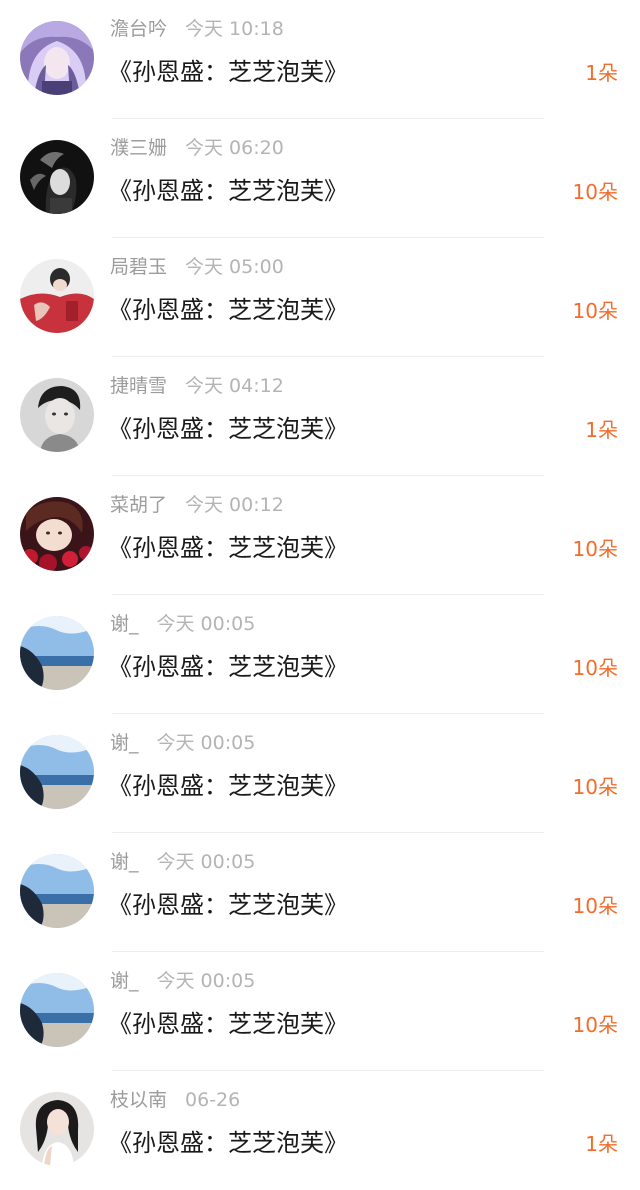  I want to click on timestamp: 今天 10:18, so click(234, 29).